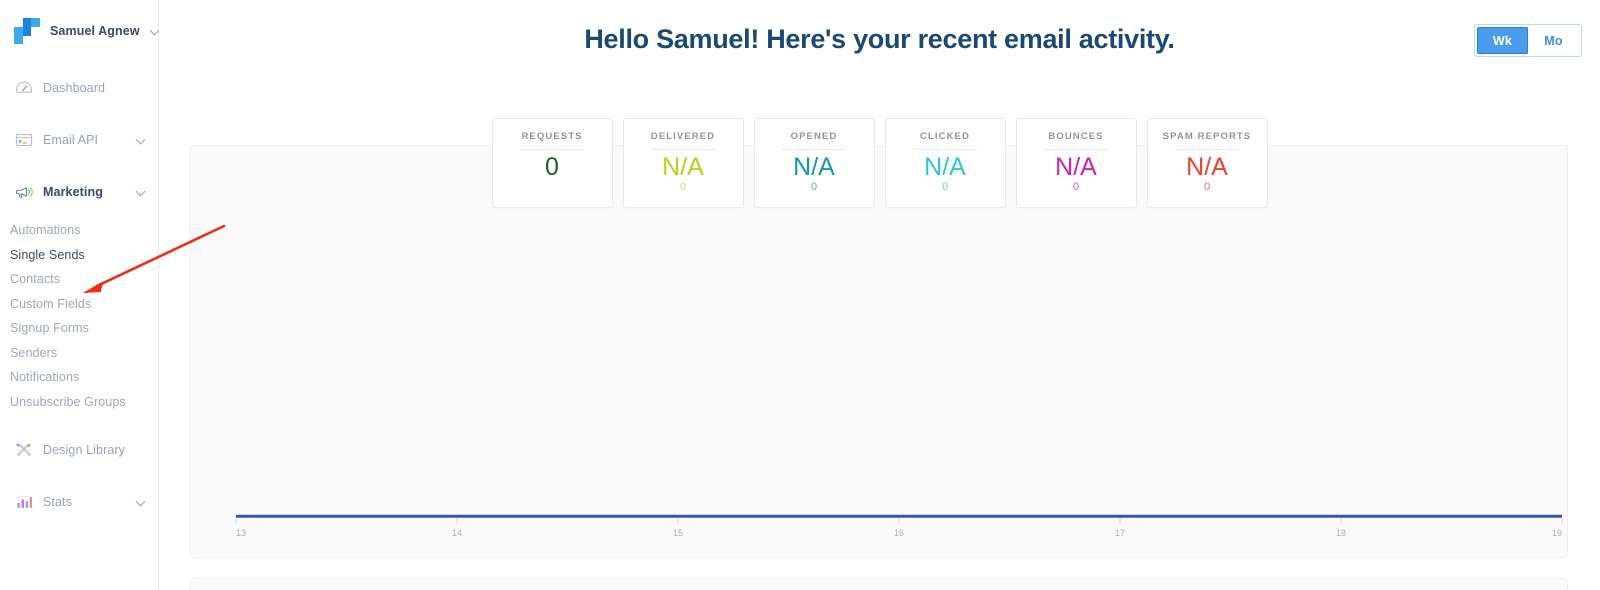 The image size is (1600, 590). I want to click on stat-card-delivered: DELIVERED N/A 0, so click(683, 163).